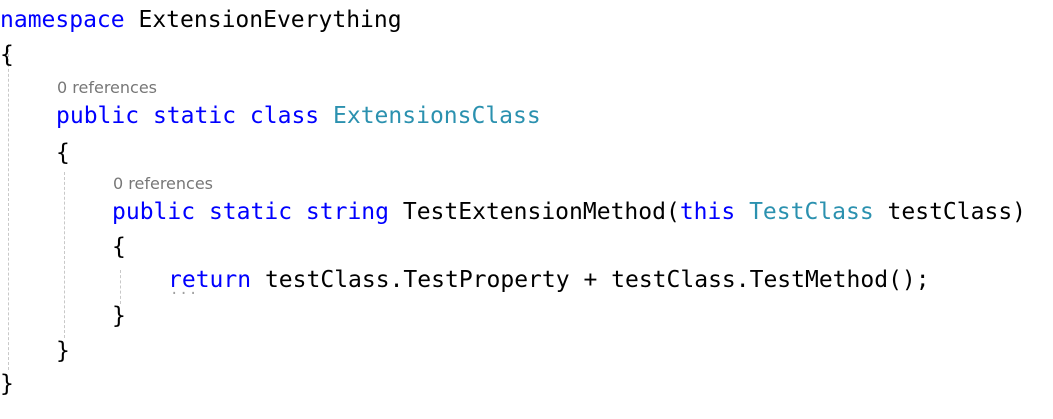 The image size is (1053, 419). I want to click on suggestion-dots-icon: ···, so click(184, 294).